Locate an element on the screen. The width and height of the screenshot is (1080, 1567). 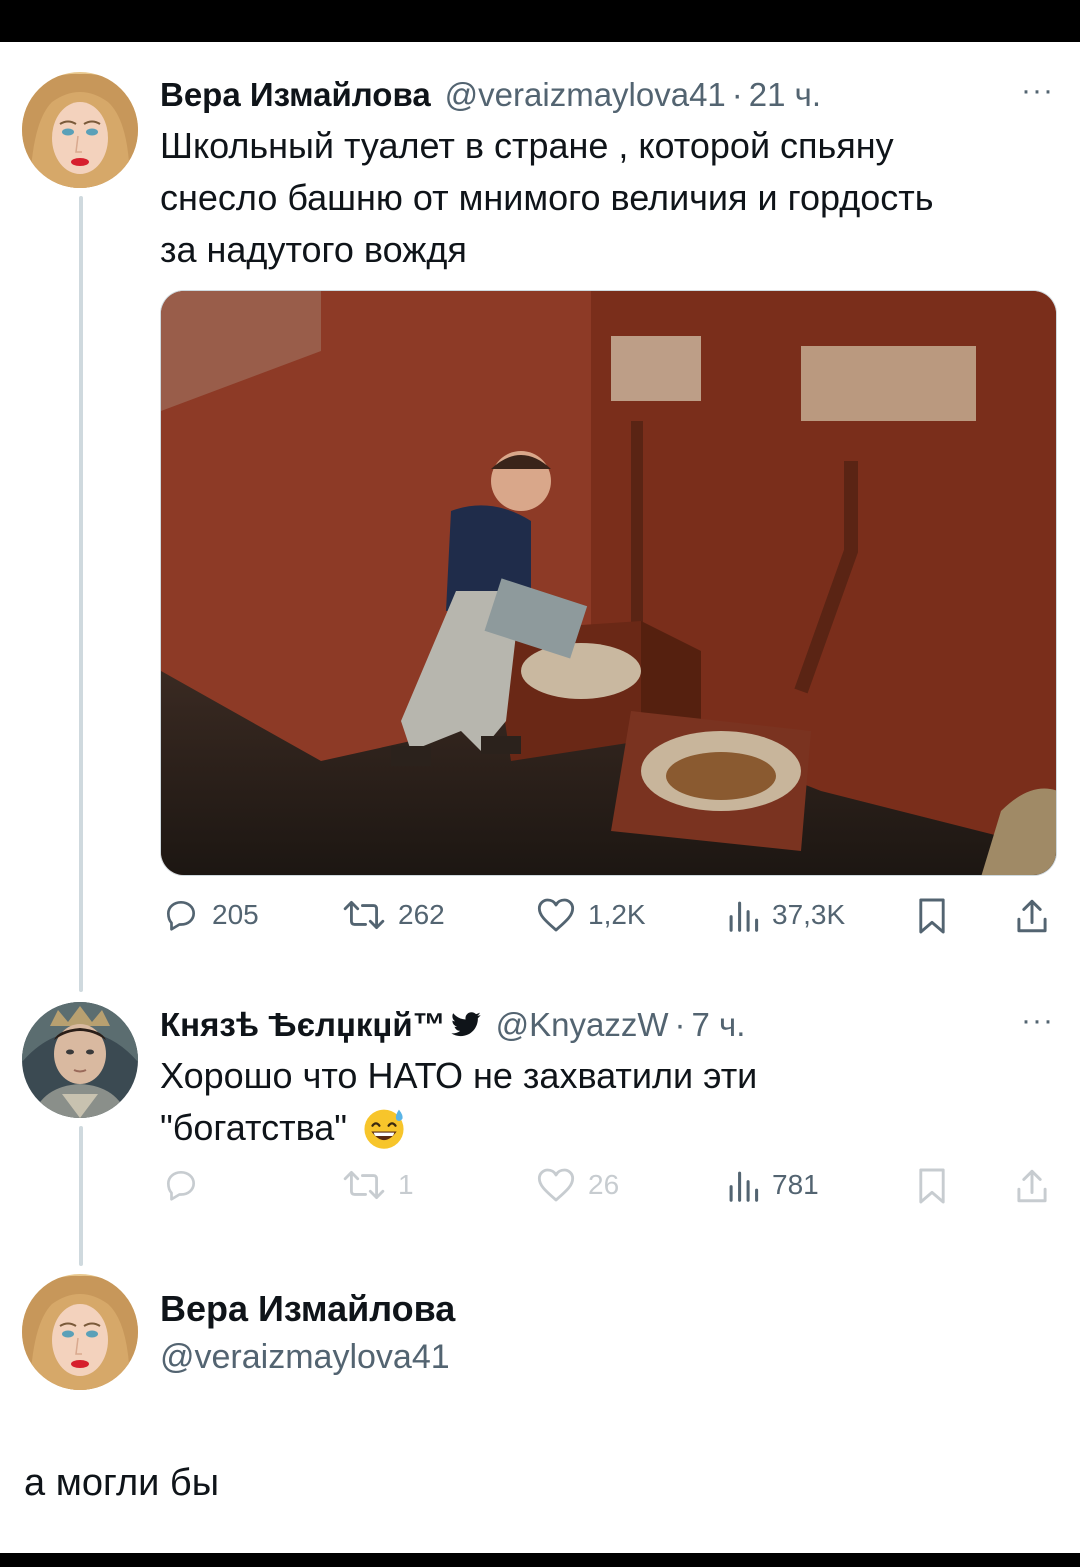
like-count: 1,2K is located at coordinates (617, 914).